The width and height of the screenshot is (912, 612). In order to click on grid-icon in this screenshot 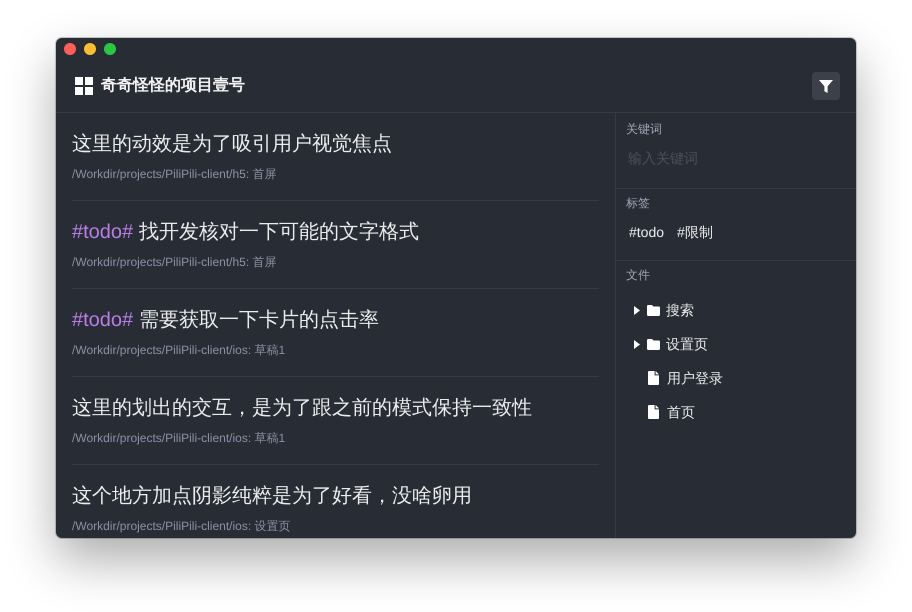, I will do `click(84, 86)`.